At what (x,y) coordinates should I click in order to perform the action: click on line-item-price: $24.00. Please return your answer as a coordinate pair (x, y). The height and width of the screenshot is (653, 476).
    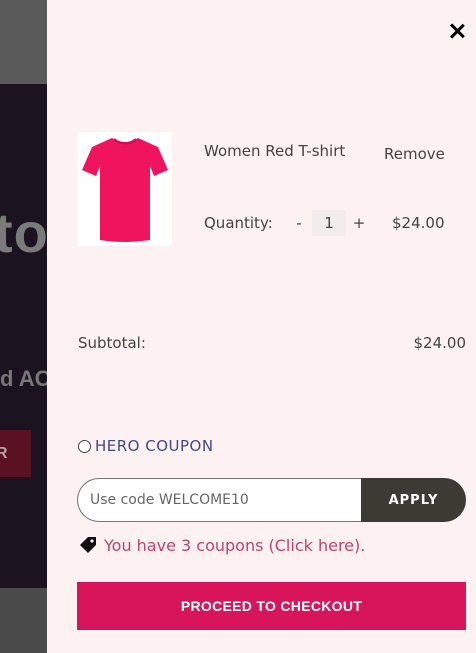
    Looking at the image, I should click on (418, 223).